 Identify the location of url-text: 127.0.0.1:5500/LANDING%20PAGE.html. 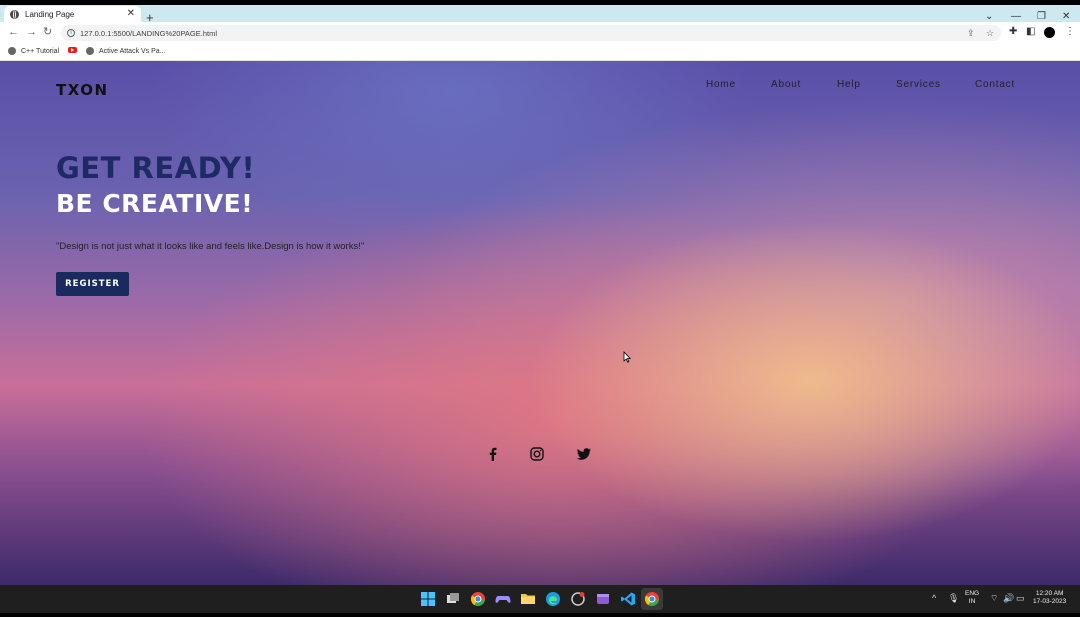
(149, 33).